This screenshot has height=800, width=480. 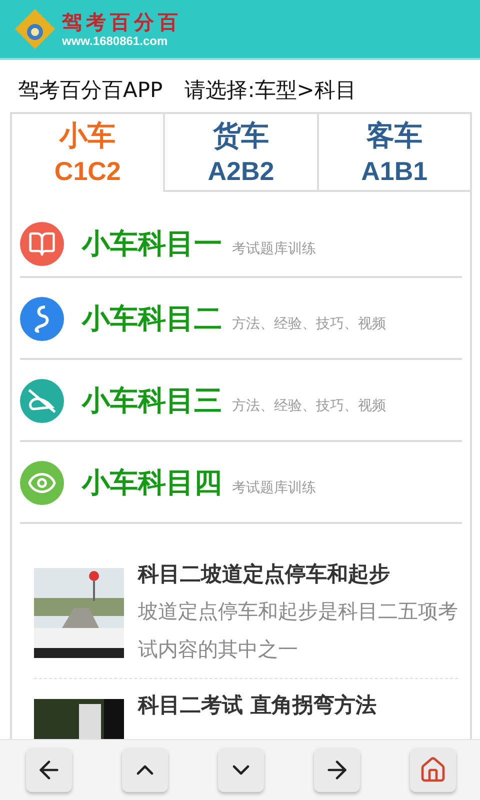 I want to click on article-title: 科目二坡道定点停车和起步, so click(x=298, y=574).